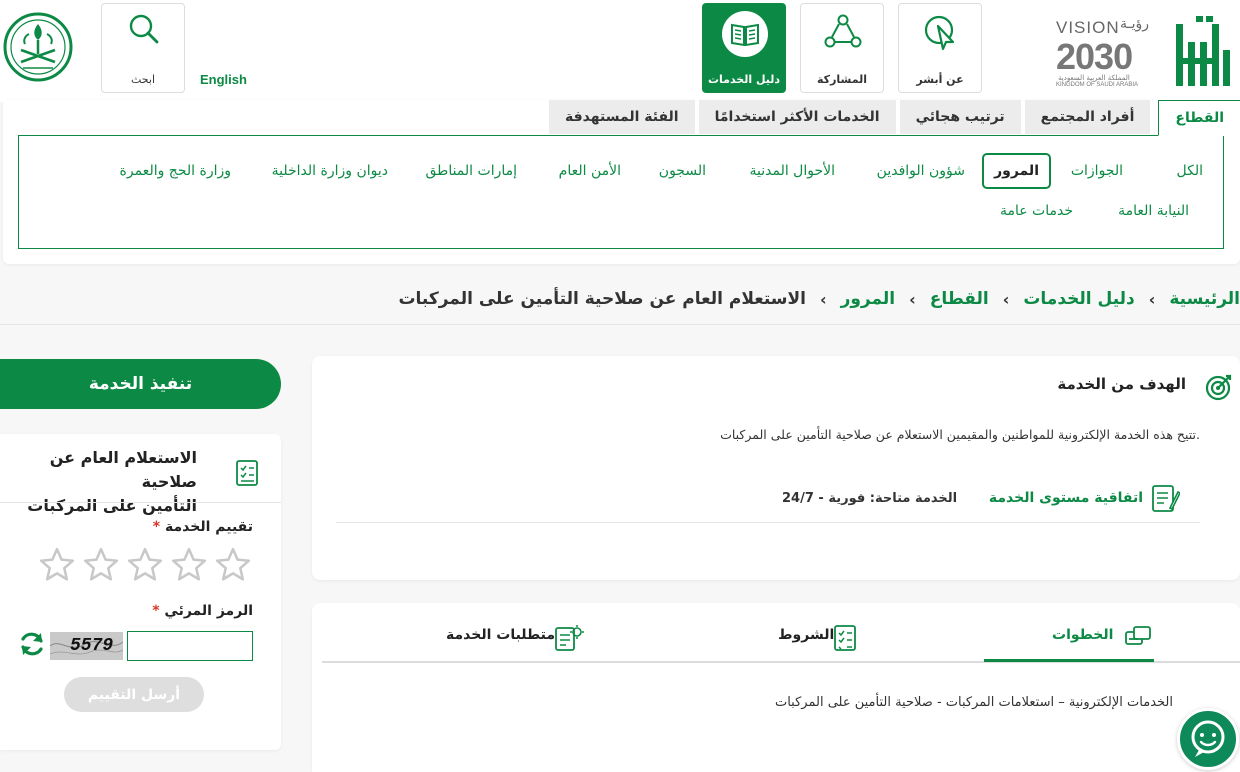  I want to click on breadcrumb-home: الرئيسية, so click(1204, 299).